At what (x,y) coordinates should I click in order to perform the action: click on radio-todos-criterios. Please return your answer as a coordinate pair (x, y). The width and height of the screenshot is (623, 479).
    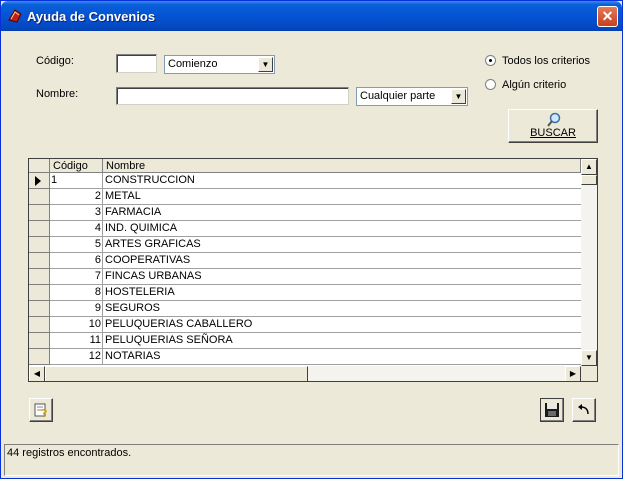
    Looking at the image, I should click on (490, 60).